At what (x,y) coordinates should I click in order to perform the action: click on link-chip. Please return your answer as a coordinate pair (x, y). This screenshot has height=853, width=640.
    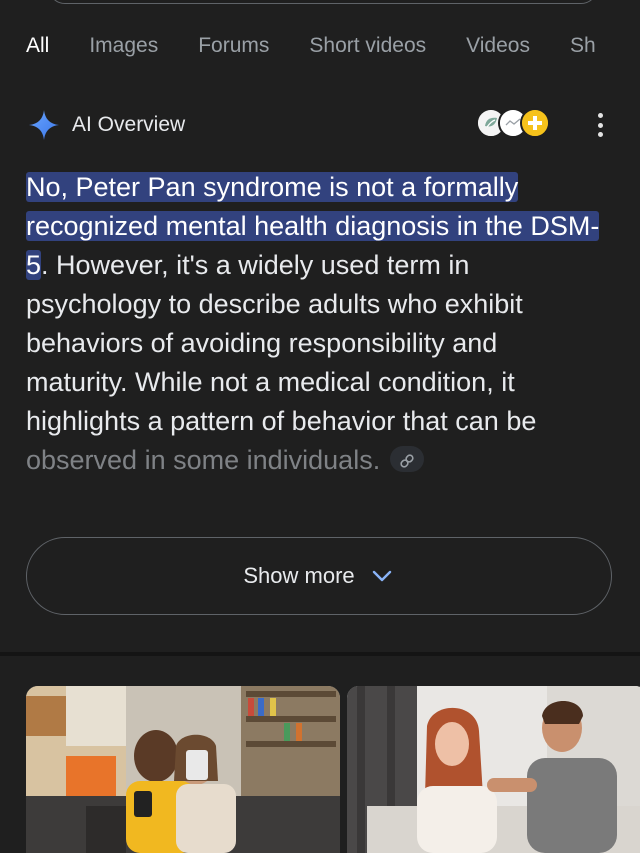
    Looking at the image, I should click on (407, 458).